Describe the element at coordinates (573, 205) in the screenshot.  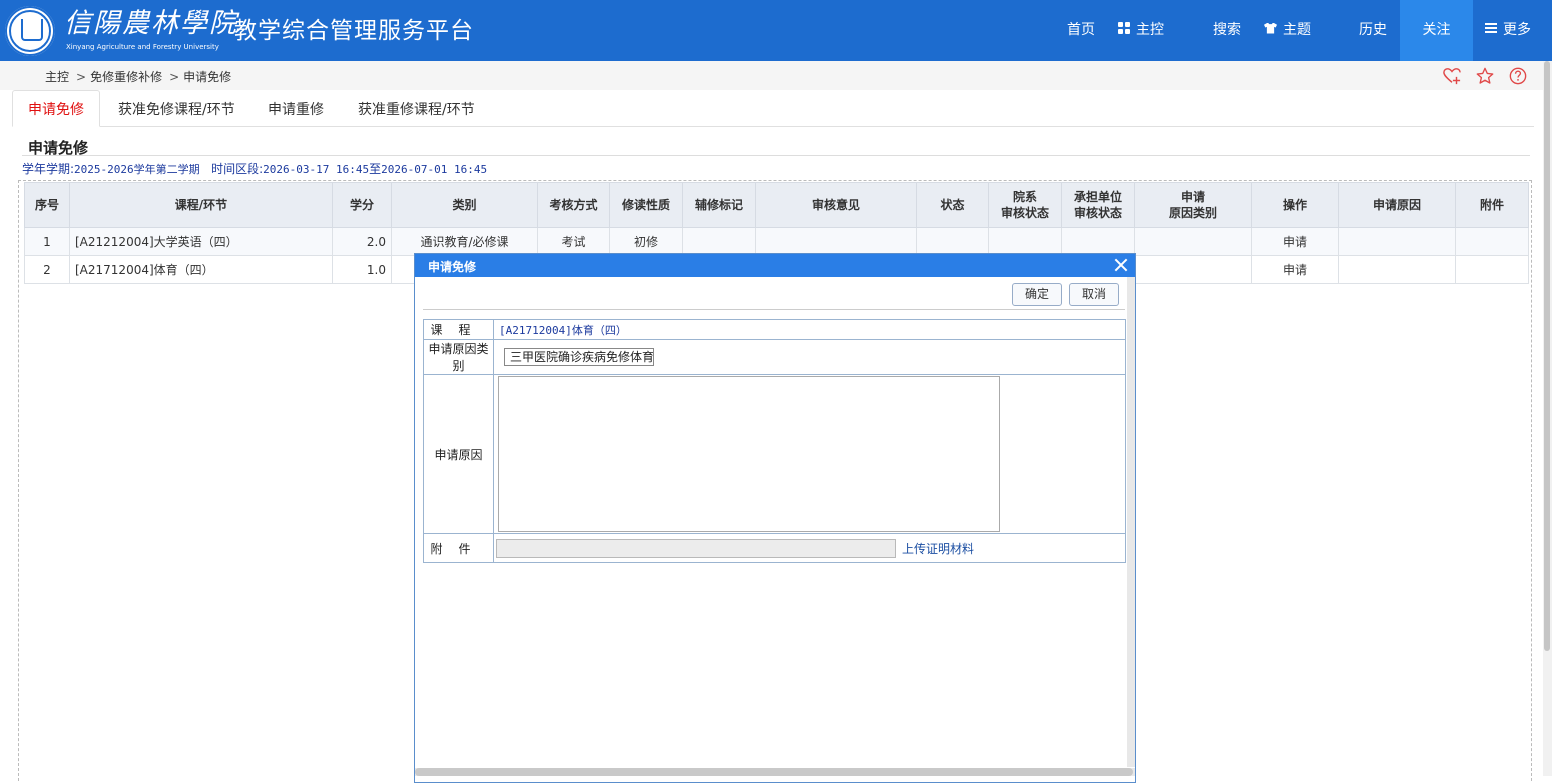
I see `col-header-exam: 考核方式` at that location.